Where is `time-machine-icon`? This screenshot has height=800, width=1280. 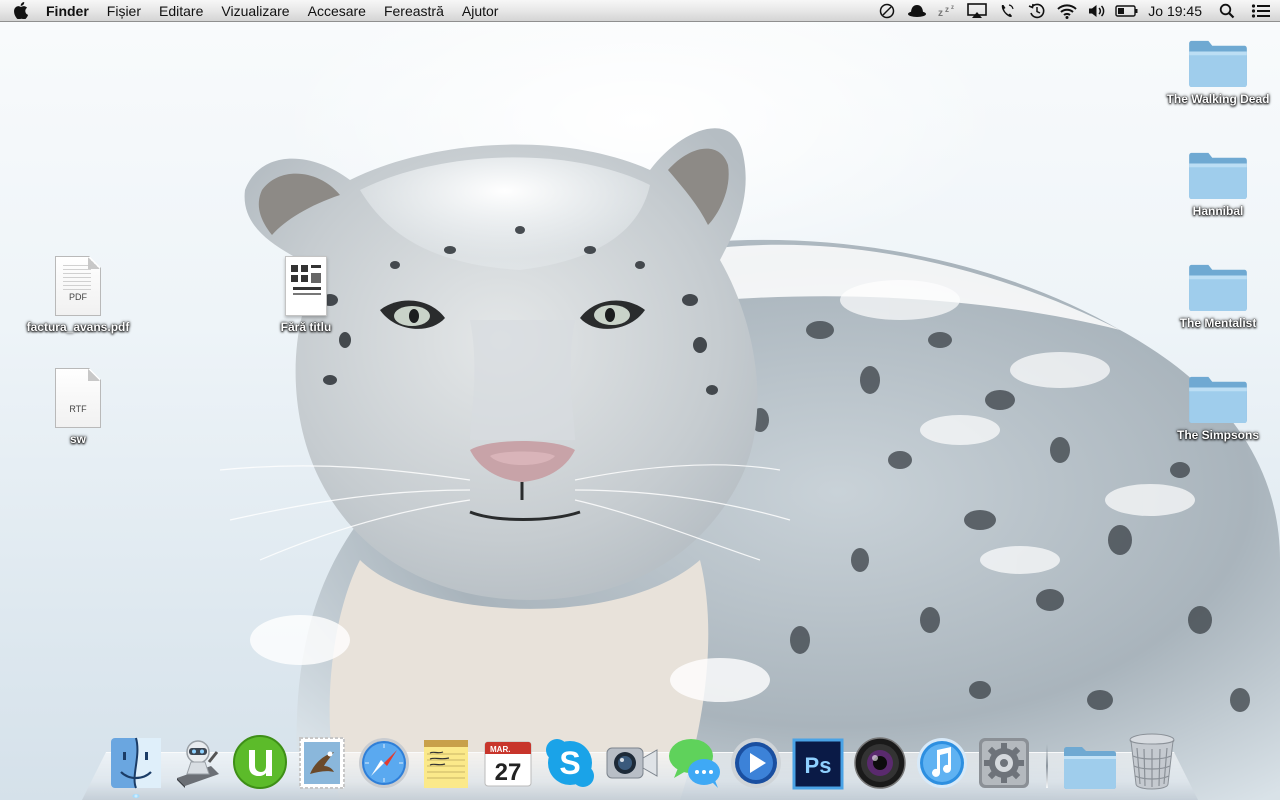
time-machine-icon is located at coordinates (1037, 11).